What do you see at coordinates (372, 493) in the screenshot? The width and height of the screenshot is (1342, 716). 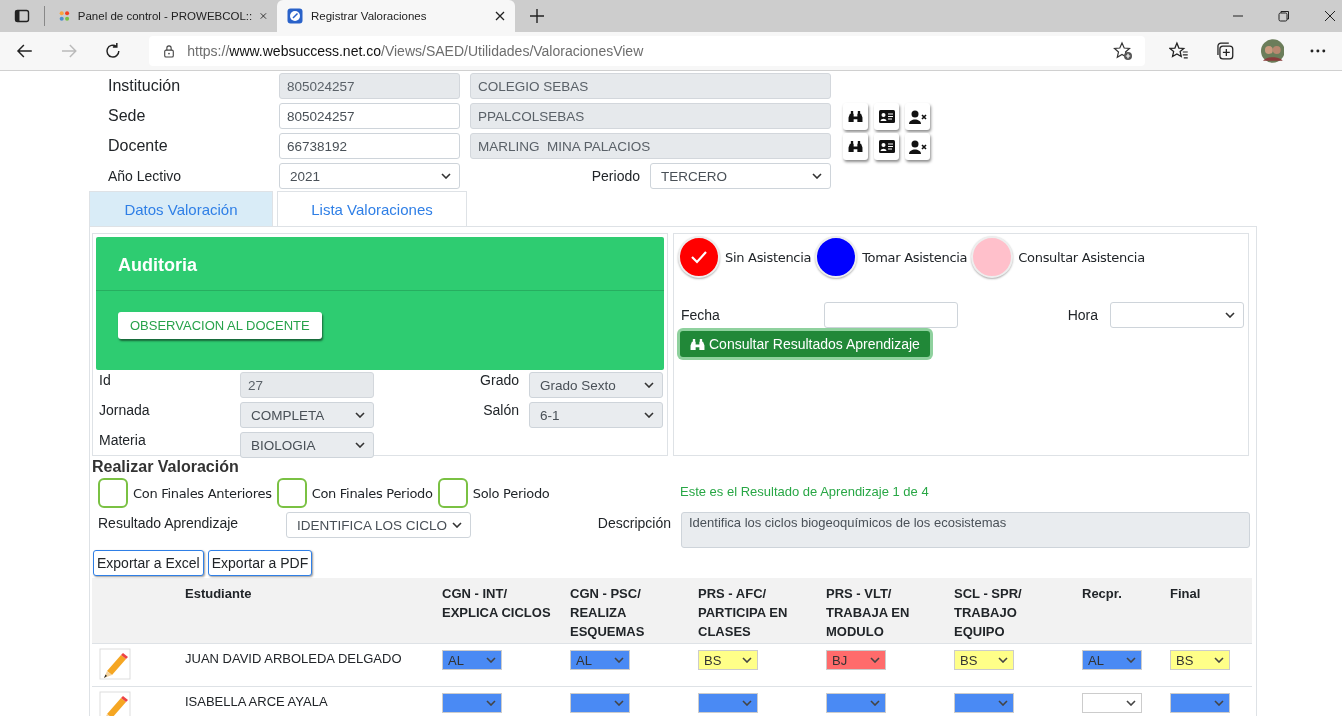 I see `checkbox-label: Con Finales Periodo` at bounding box center [372, 493].